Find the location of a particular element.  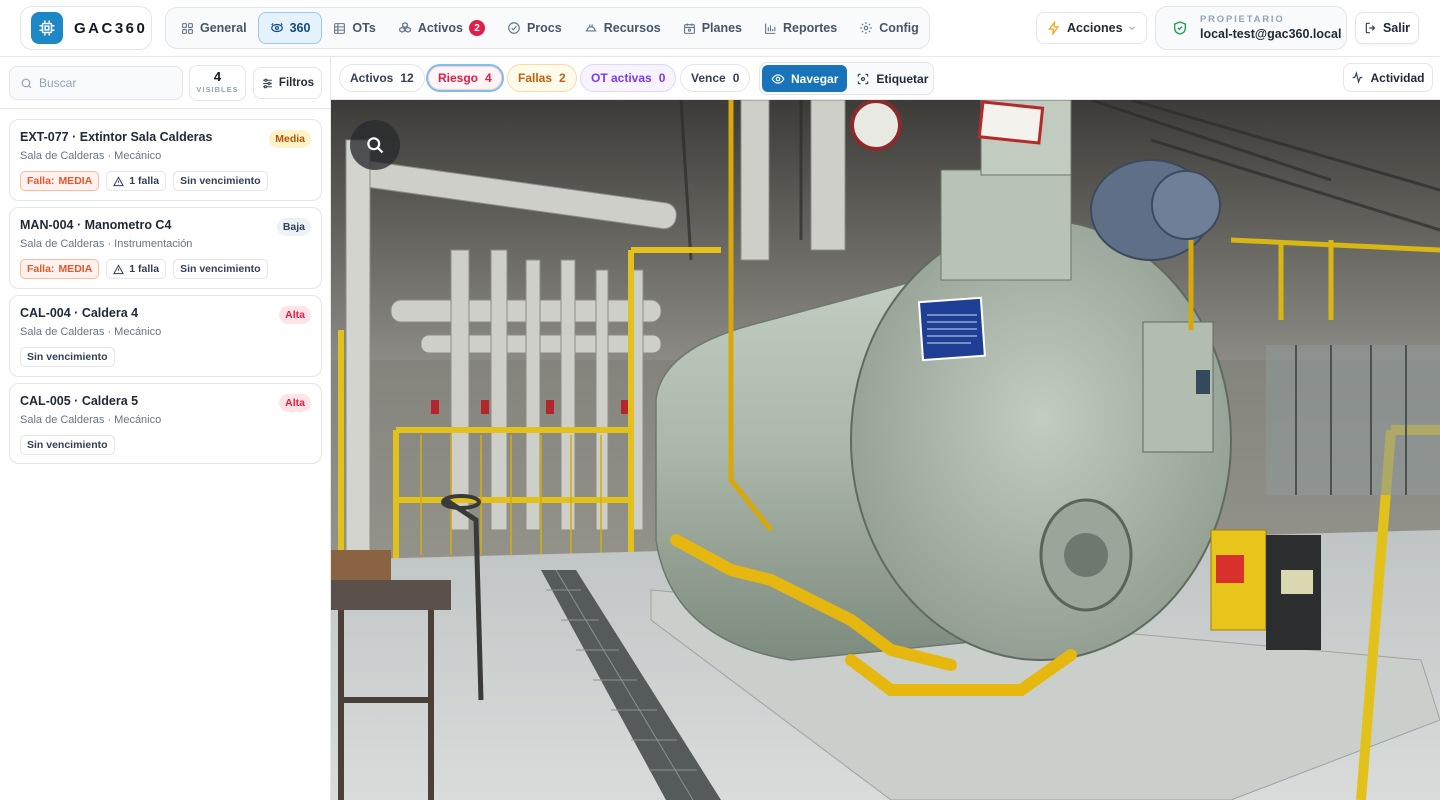

pill-label: Activos is located at coordinates (372, 78).